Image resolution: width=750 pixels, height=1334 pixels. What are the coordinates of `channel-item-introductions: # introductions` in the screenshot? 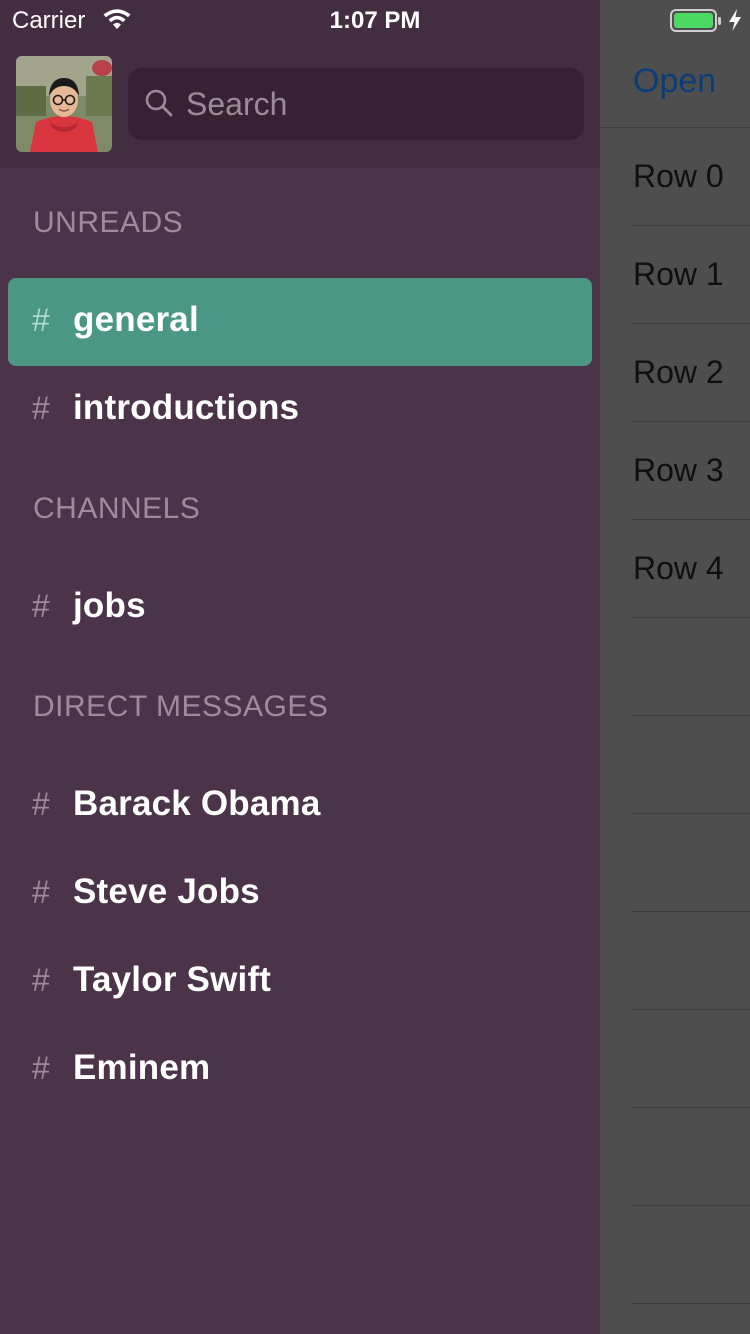 It's located at (300, 410).